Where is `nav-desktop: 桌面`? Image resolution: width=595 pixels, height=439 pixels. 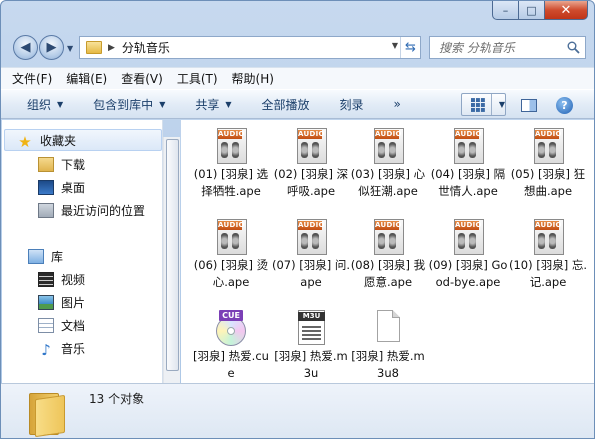 nav-desktop: 桌面 is located at coordinates (82, 187).